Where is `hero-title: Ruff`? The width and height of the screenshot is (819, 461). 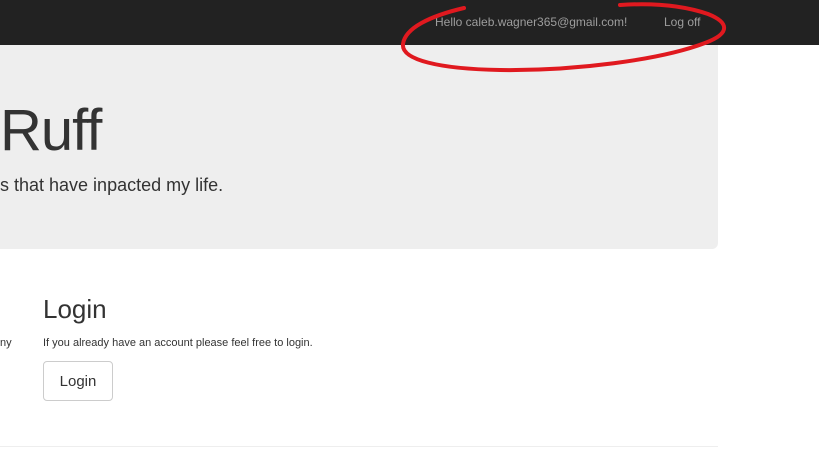
hero-title: Ruff is located at coordinates (51, 130).